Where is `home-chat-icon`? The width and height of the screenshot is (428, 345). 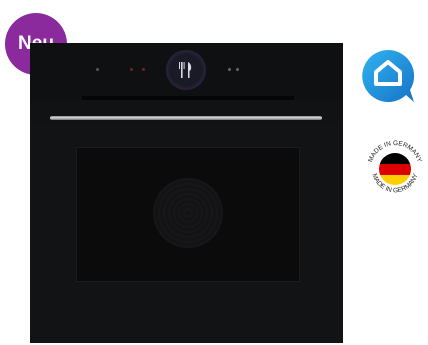
home-chat-icon is located at coordinates (388, 78).